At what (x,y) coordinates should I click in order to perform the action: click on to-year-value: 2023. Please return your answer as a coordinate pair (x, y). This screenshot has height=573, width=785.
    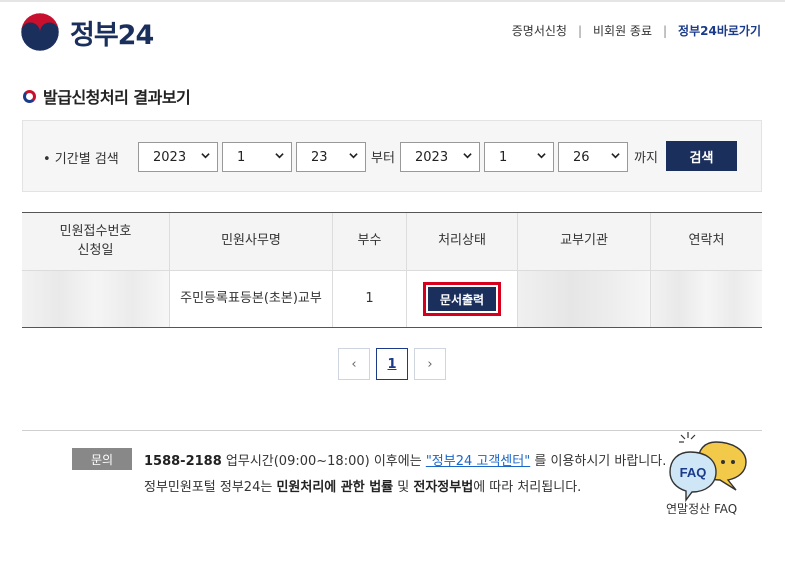
    Looking at the image, I should click on (432, 157).